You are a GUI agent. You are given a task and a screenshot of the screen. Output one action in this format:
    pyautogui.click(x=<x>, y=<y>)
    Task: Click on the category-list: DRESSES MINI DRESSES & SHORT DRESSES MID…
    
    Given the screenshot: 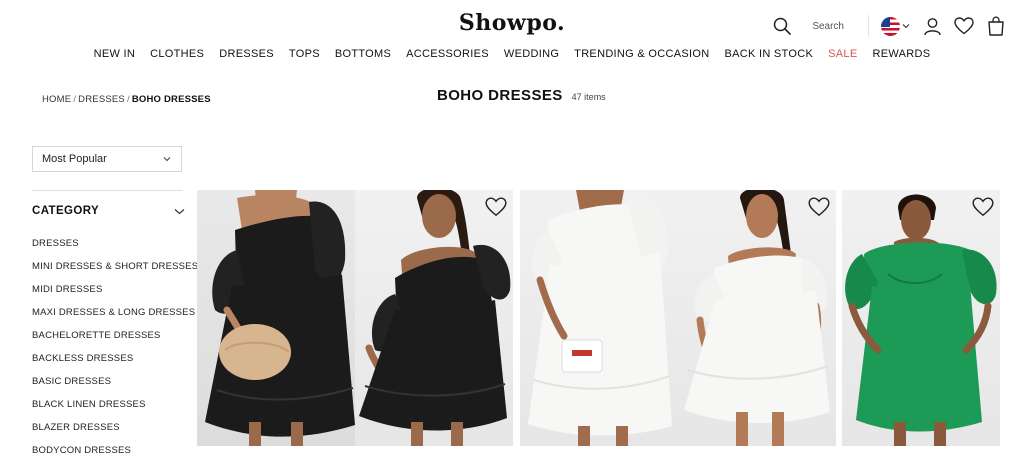 What is the action you would take?
    pyautogui.click(x=115, y=347)
    